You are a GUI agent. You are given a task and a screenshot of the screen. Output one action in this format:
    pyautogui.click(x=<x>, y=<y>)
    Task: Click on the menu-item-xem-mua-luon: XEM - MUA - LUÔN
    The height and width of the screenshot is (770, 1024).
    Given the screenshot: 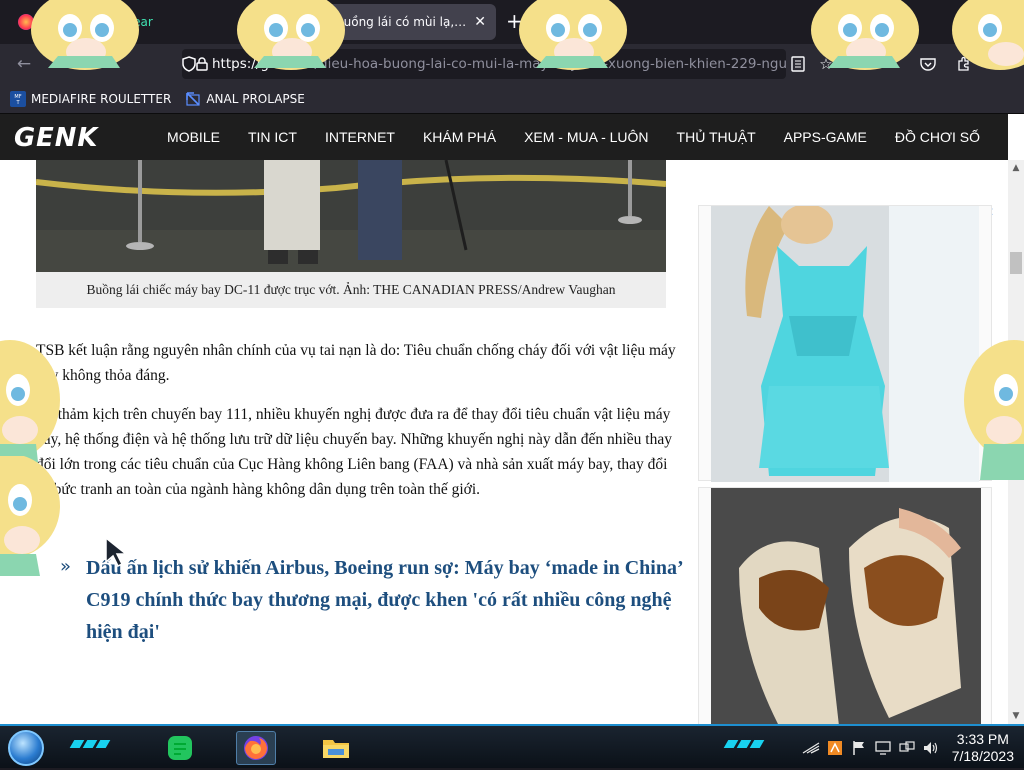 What is the action you would take?
    pyautogui.click(x=586, y=137)
    